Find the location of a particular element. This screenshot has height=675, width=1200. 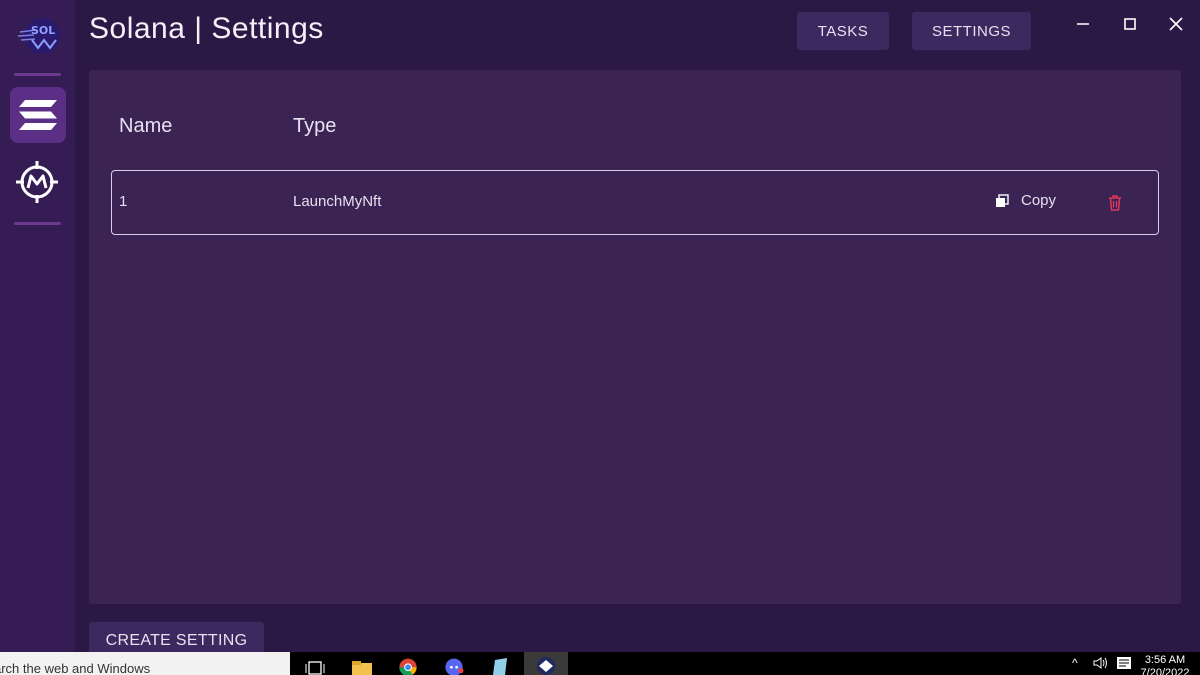

copy-label: Copy is located at coordinates (1039, 200).